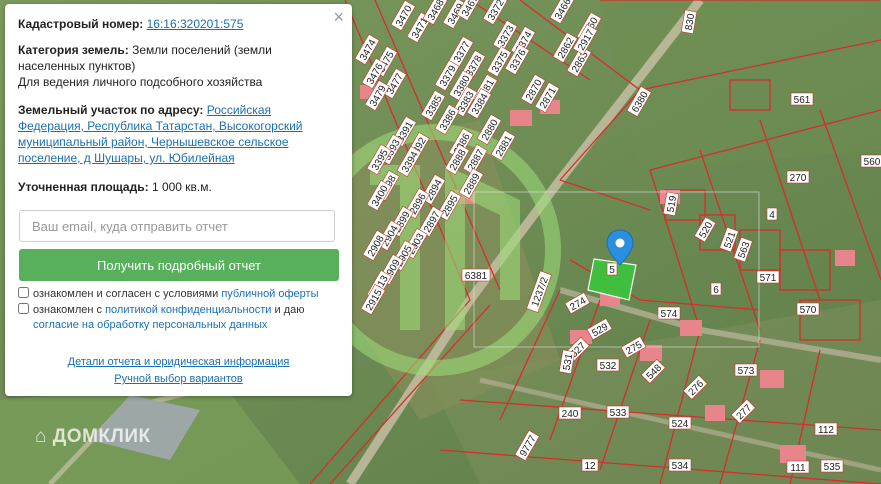  I want to click on parcel-label-534: 534, so click(680, 465).